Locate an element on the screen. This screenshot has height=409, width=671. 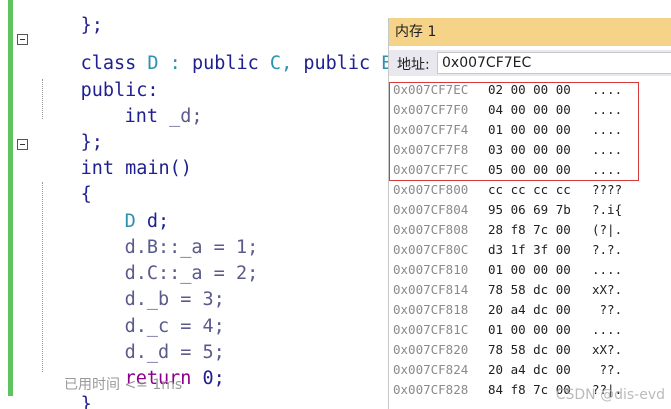
code-line-member: int _d; is located at coordinates (141, 104).